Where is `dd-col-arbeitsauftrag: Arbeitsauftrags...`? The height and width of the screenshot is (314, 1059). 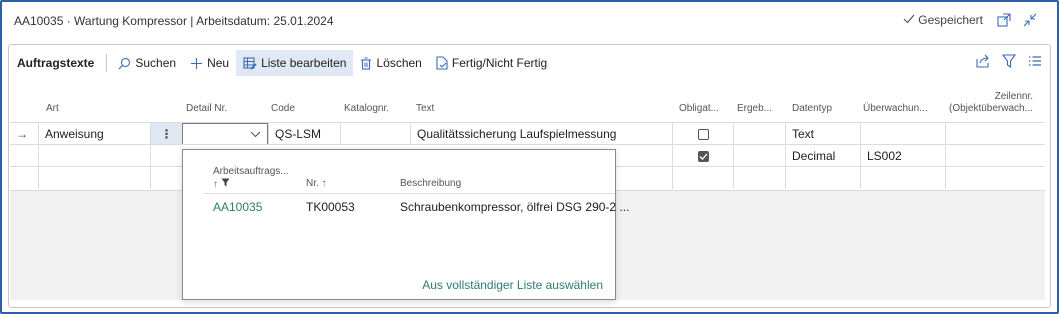
dd-col-arbeitsauftrag: Arbeitsauftrags... is located at coordinates (251, 171).